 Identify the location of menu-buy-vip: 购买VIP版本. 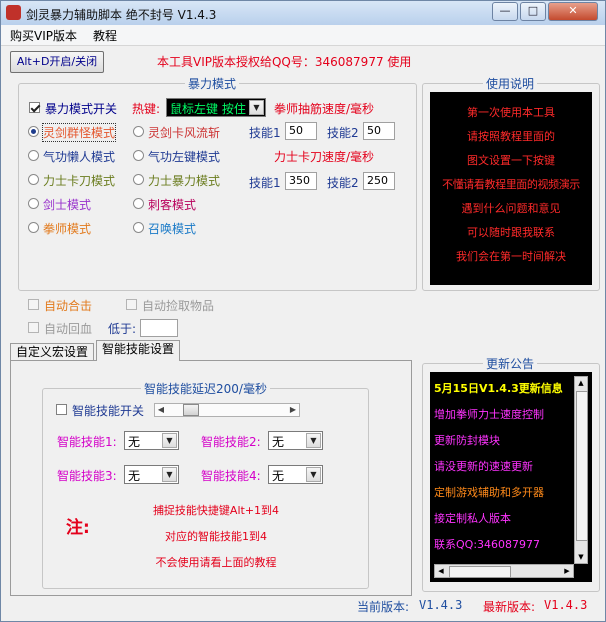
(43, 35).